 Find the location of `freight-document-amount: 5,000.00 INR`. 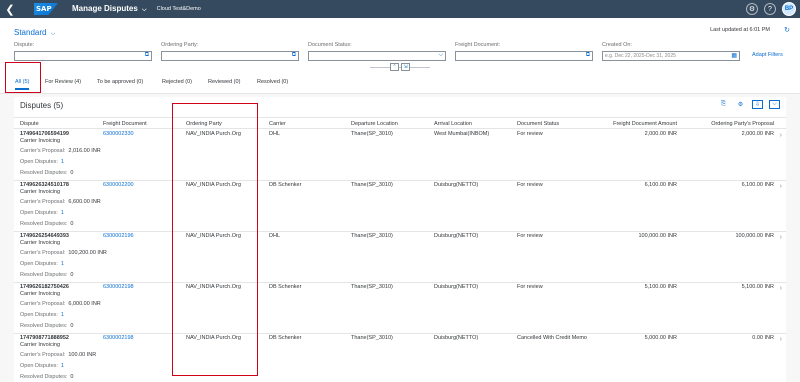

freight-document-amount: 5,000.00 INR is located at coordinates (660, 338).